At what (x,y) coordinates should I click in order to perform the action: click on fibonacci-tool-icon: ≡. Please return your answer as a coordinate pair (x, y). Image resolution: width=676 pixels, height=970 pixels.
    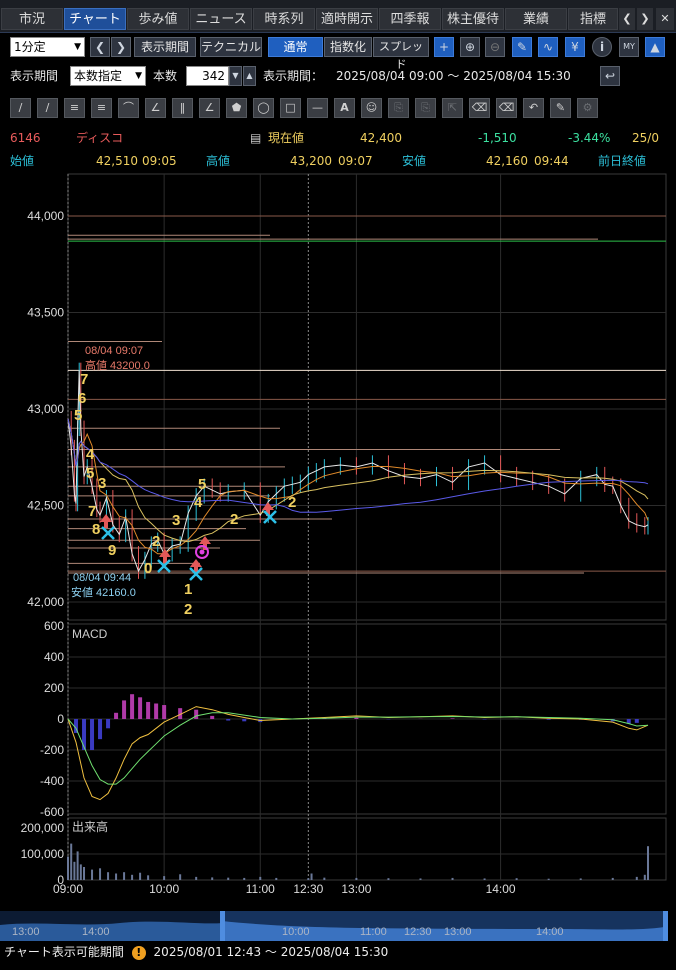
    Looking at the image, I should click on (101, 108).